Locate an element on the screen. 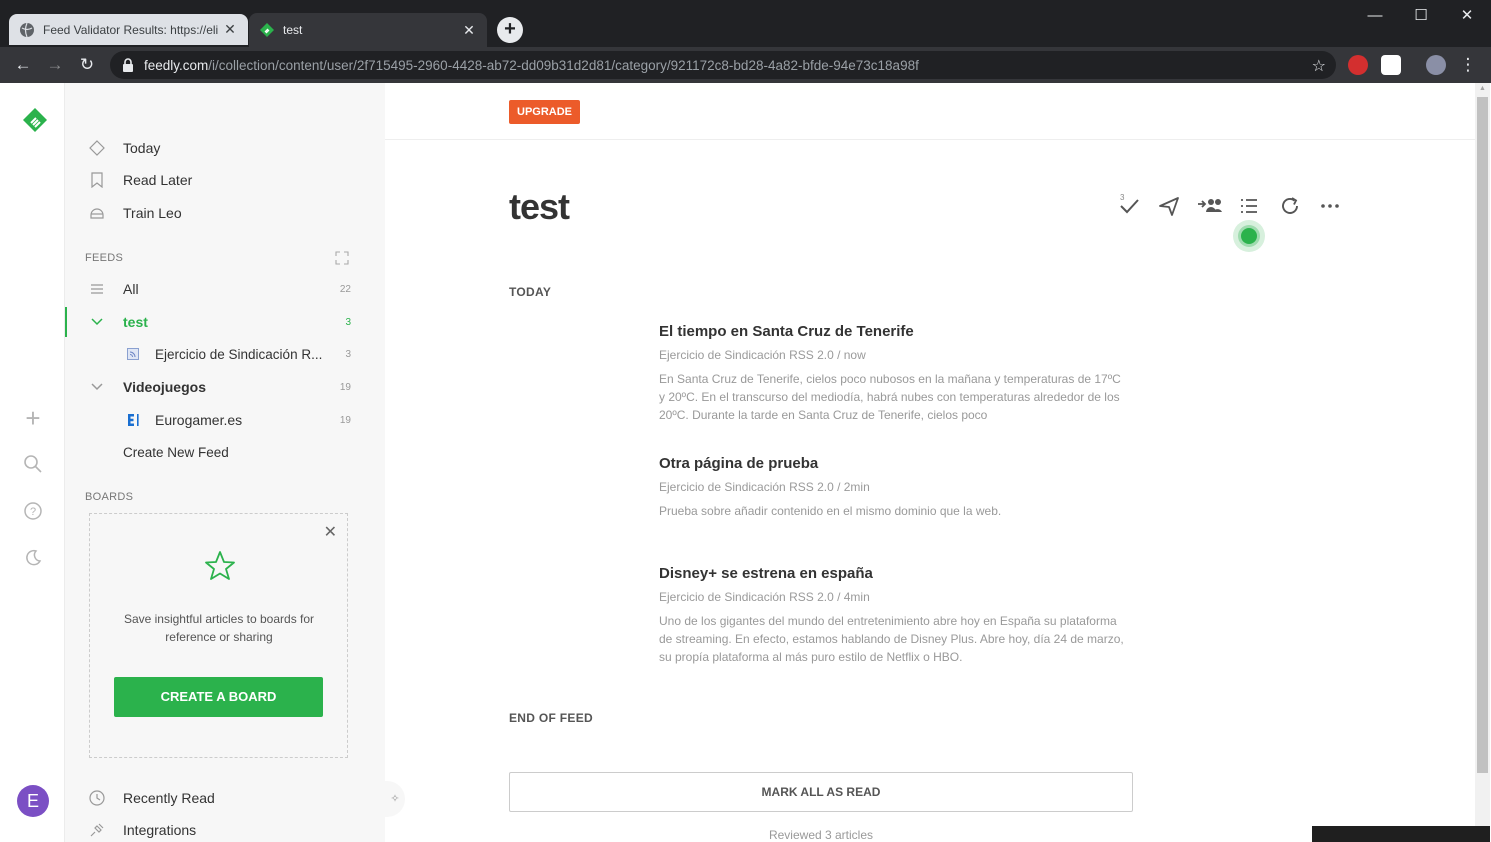 This screenshot has width=1491, height=842. extension-adblock-icon is located at coordinates (1358, 65).